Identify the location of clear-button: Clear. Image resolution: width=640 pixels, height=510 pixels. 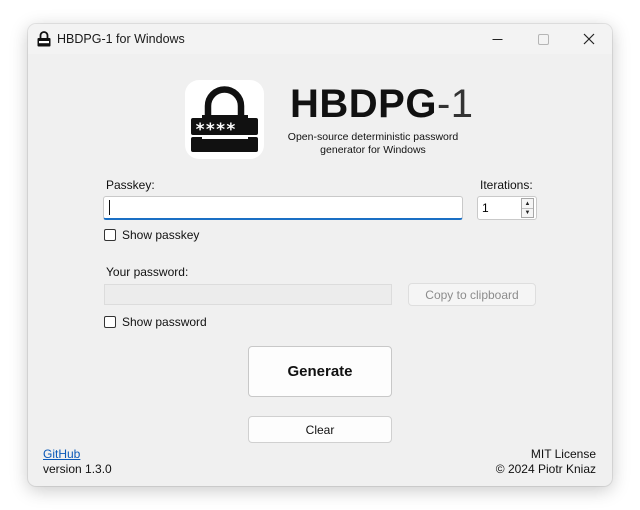
(320, 429).